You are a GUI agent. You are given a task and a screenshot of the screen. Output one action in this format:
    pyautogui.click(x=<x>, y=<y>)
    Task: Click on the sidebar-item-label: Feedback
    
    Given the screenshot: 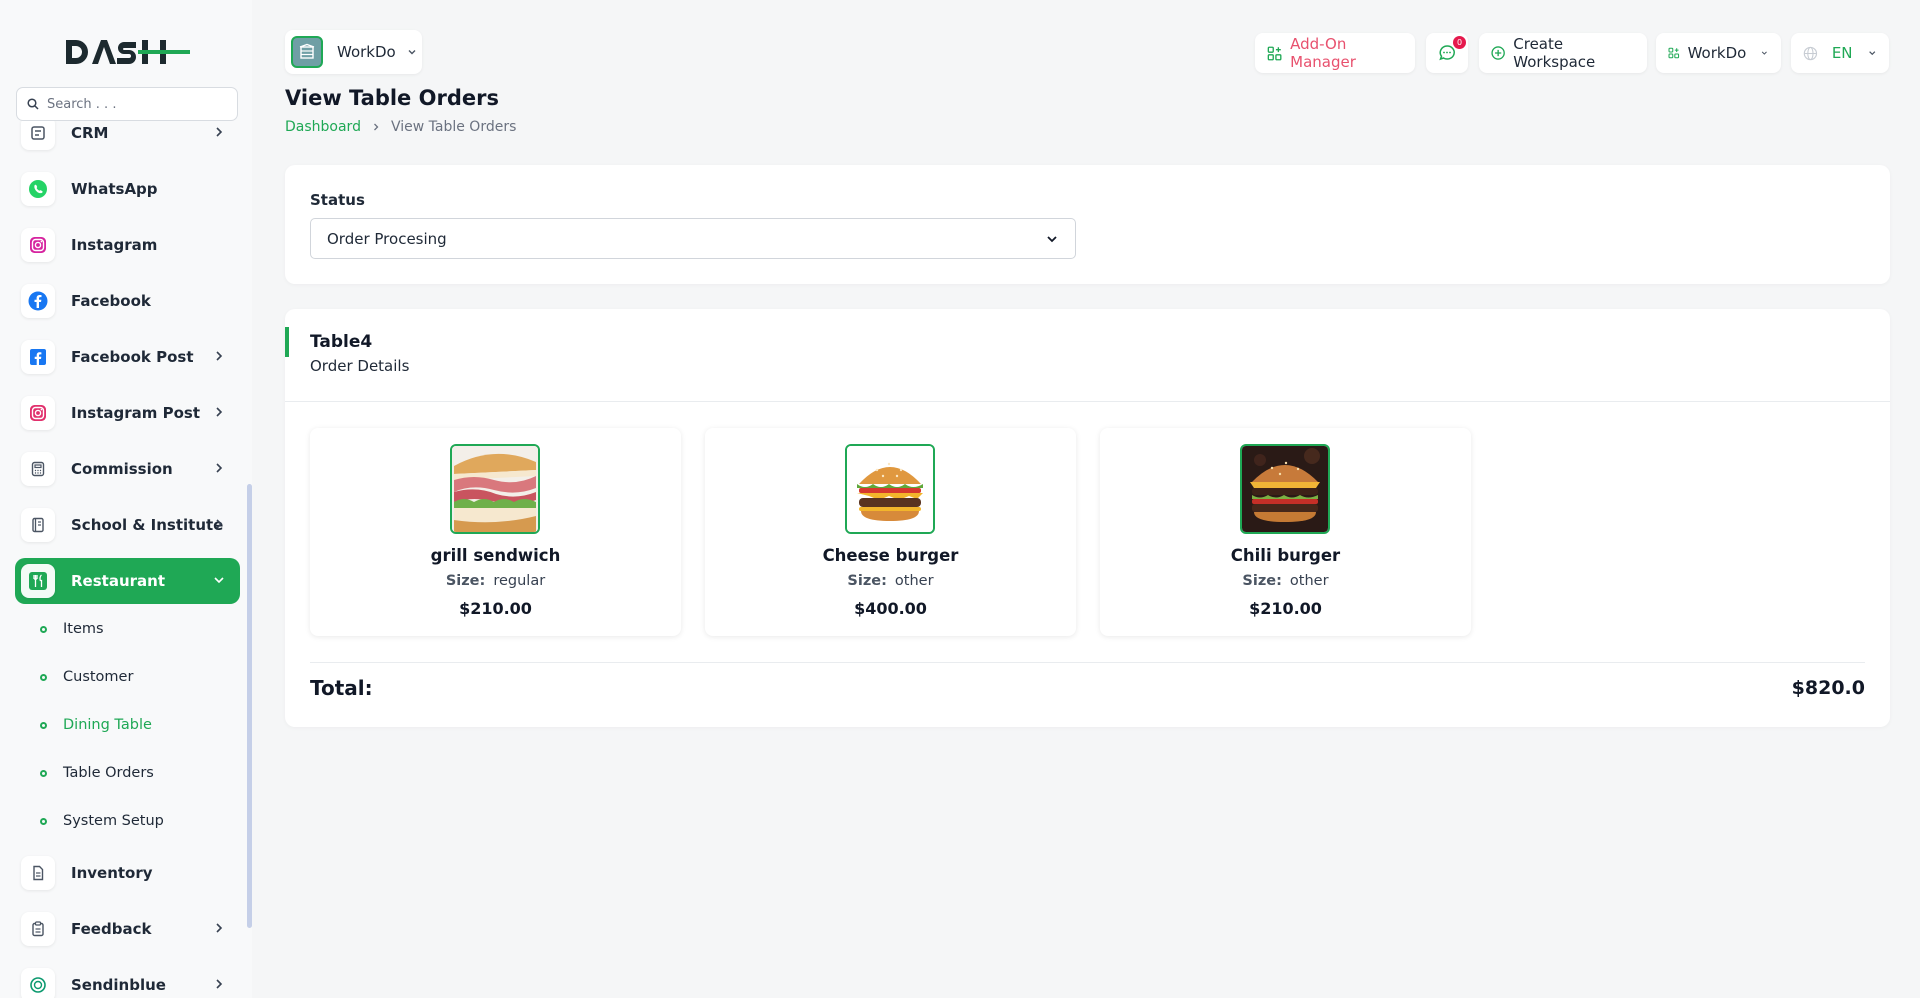 What is the action you would take?
    pyautogui.click(x=111, y=929)
    